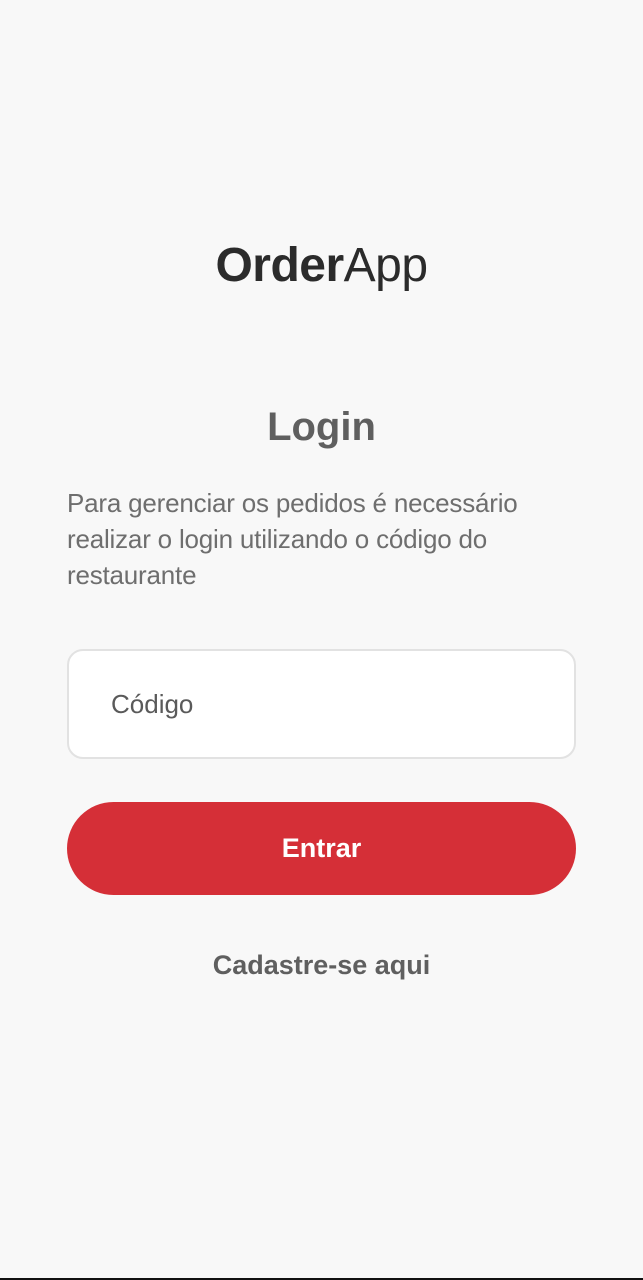  Describe the element at coordinates (321, 848) in the screenshot. I see `enter-button: Entrar` at that location.